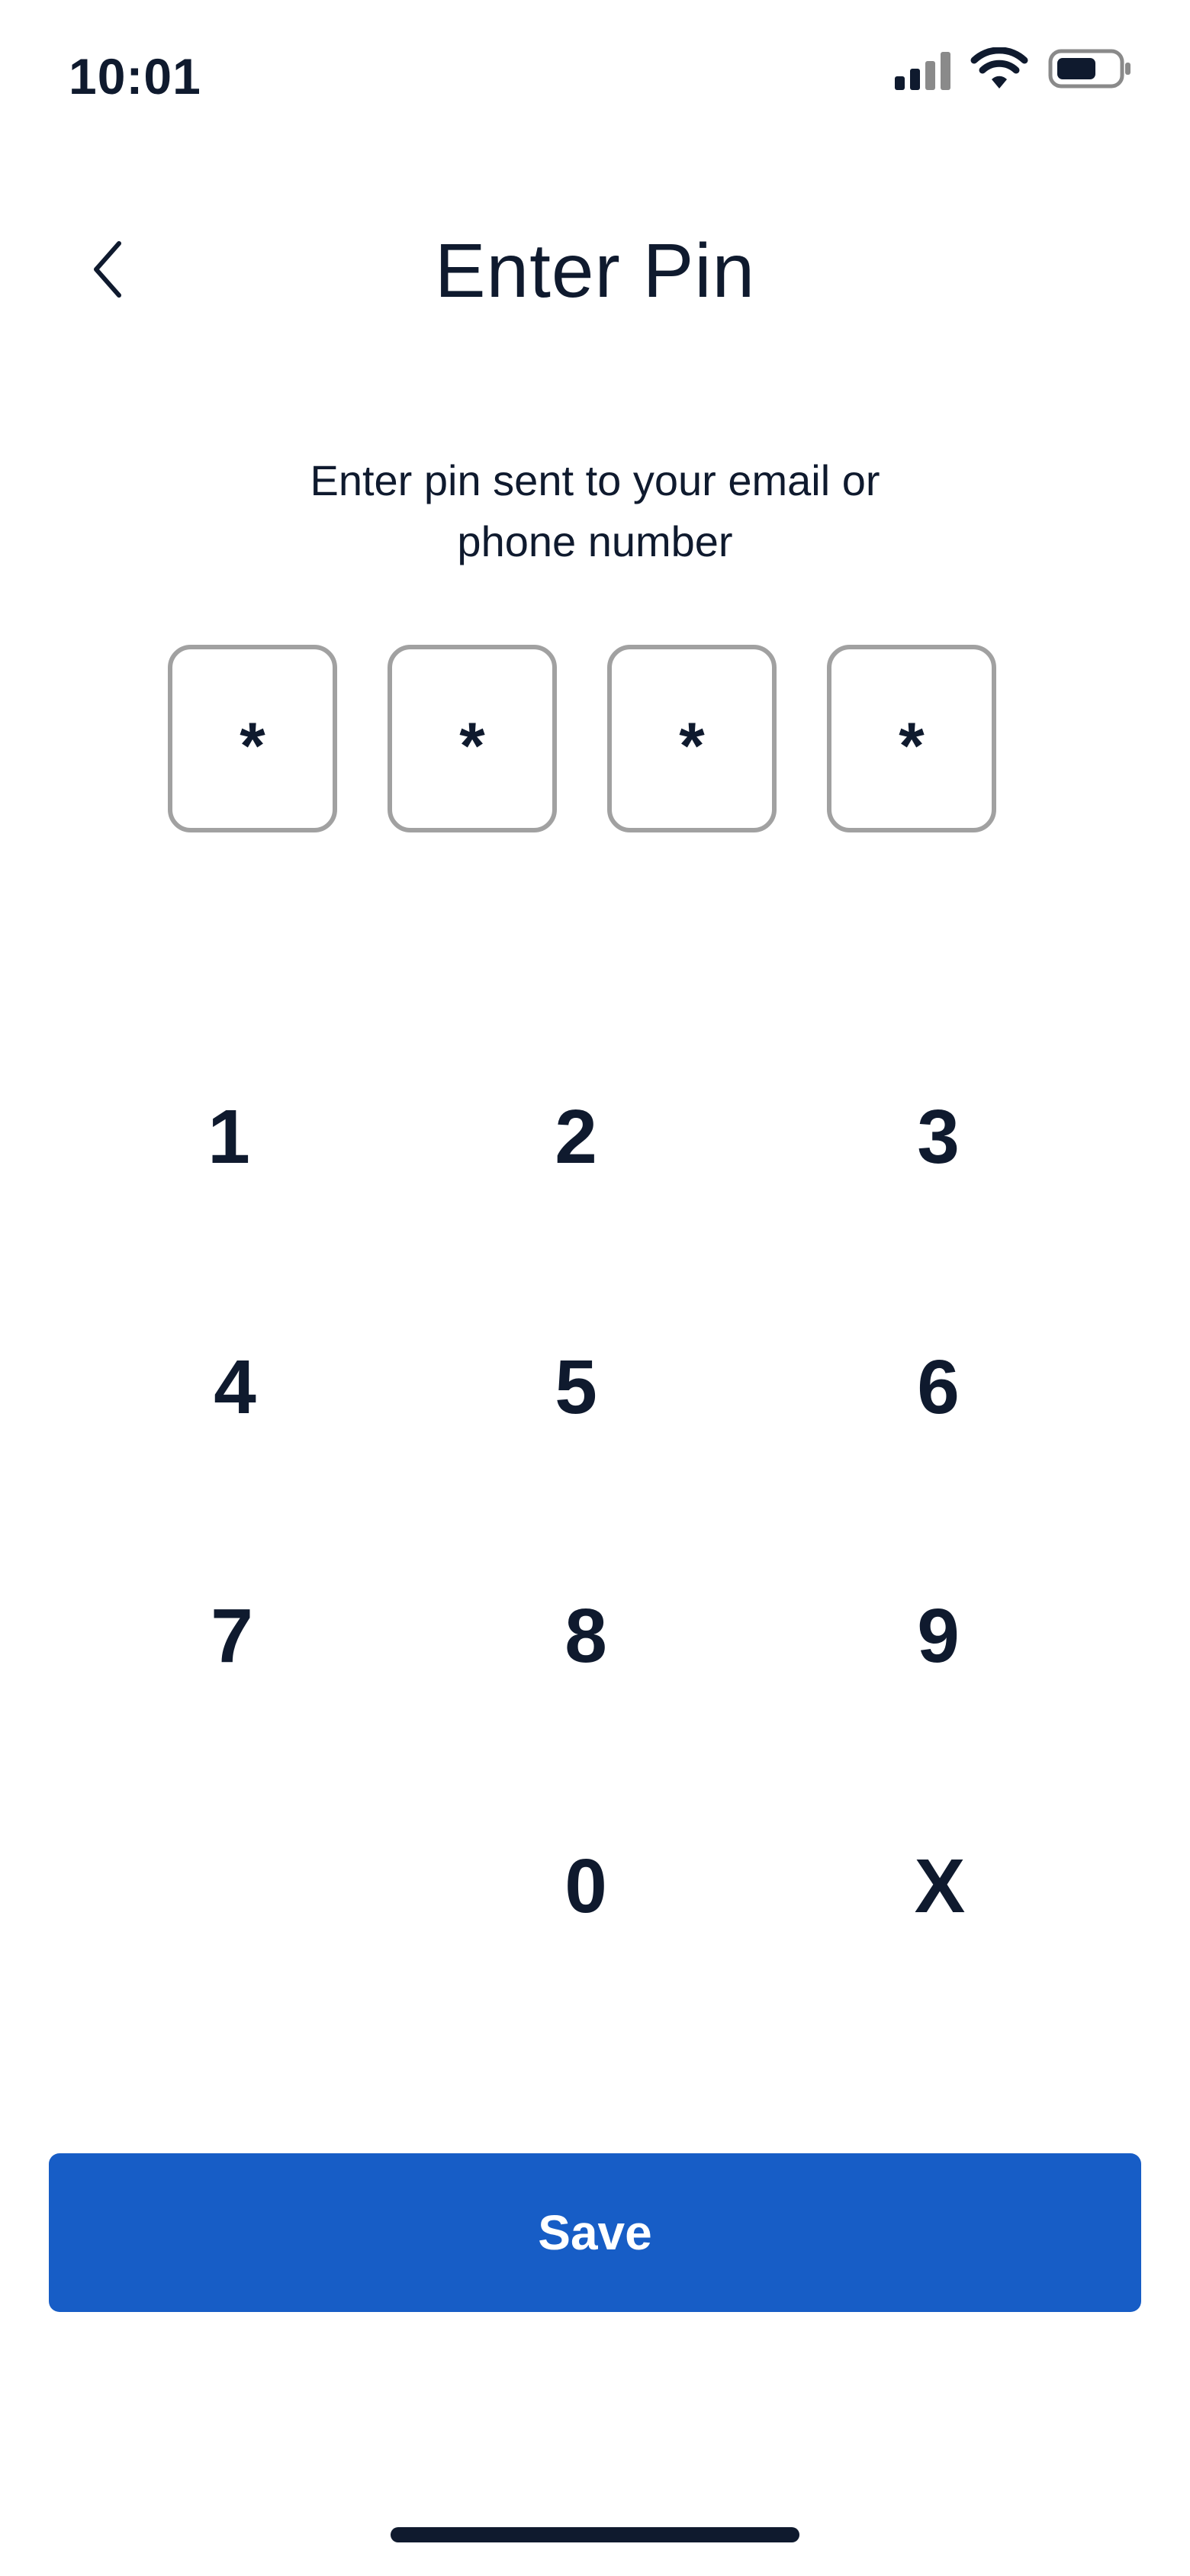 The height and width of the screenshot is (2576, 1190). What do you see at coordinates (595, 76) in the screenshot?
I see `status-bar: 10:01` at bounding box center [595, 76].